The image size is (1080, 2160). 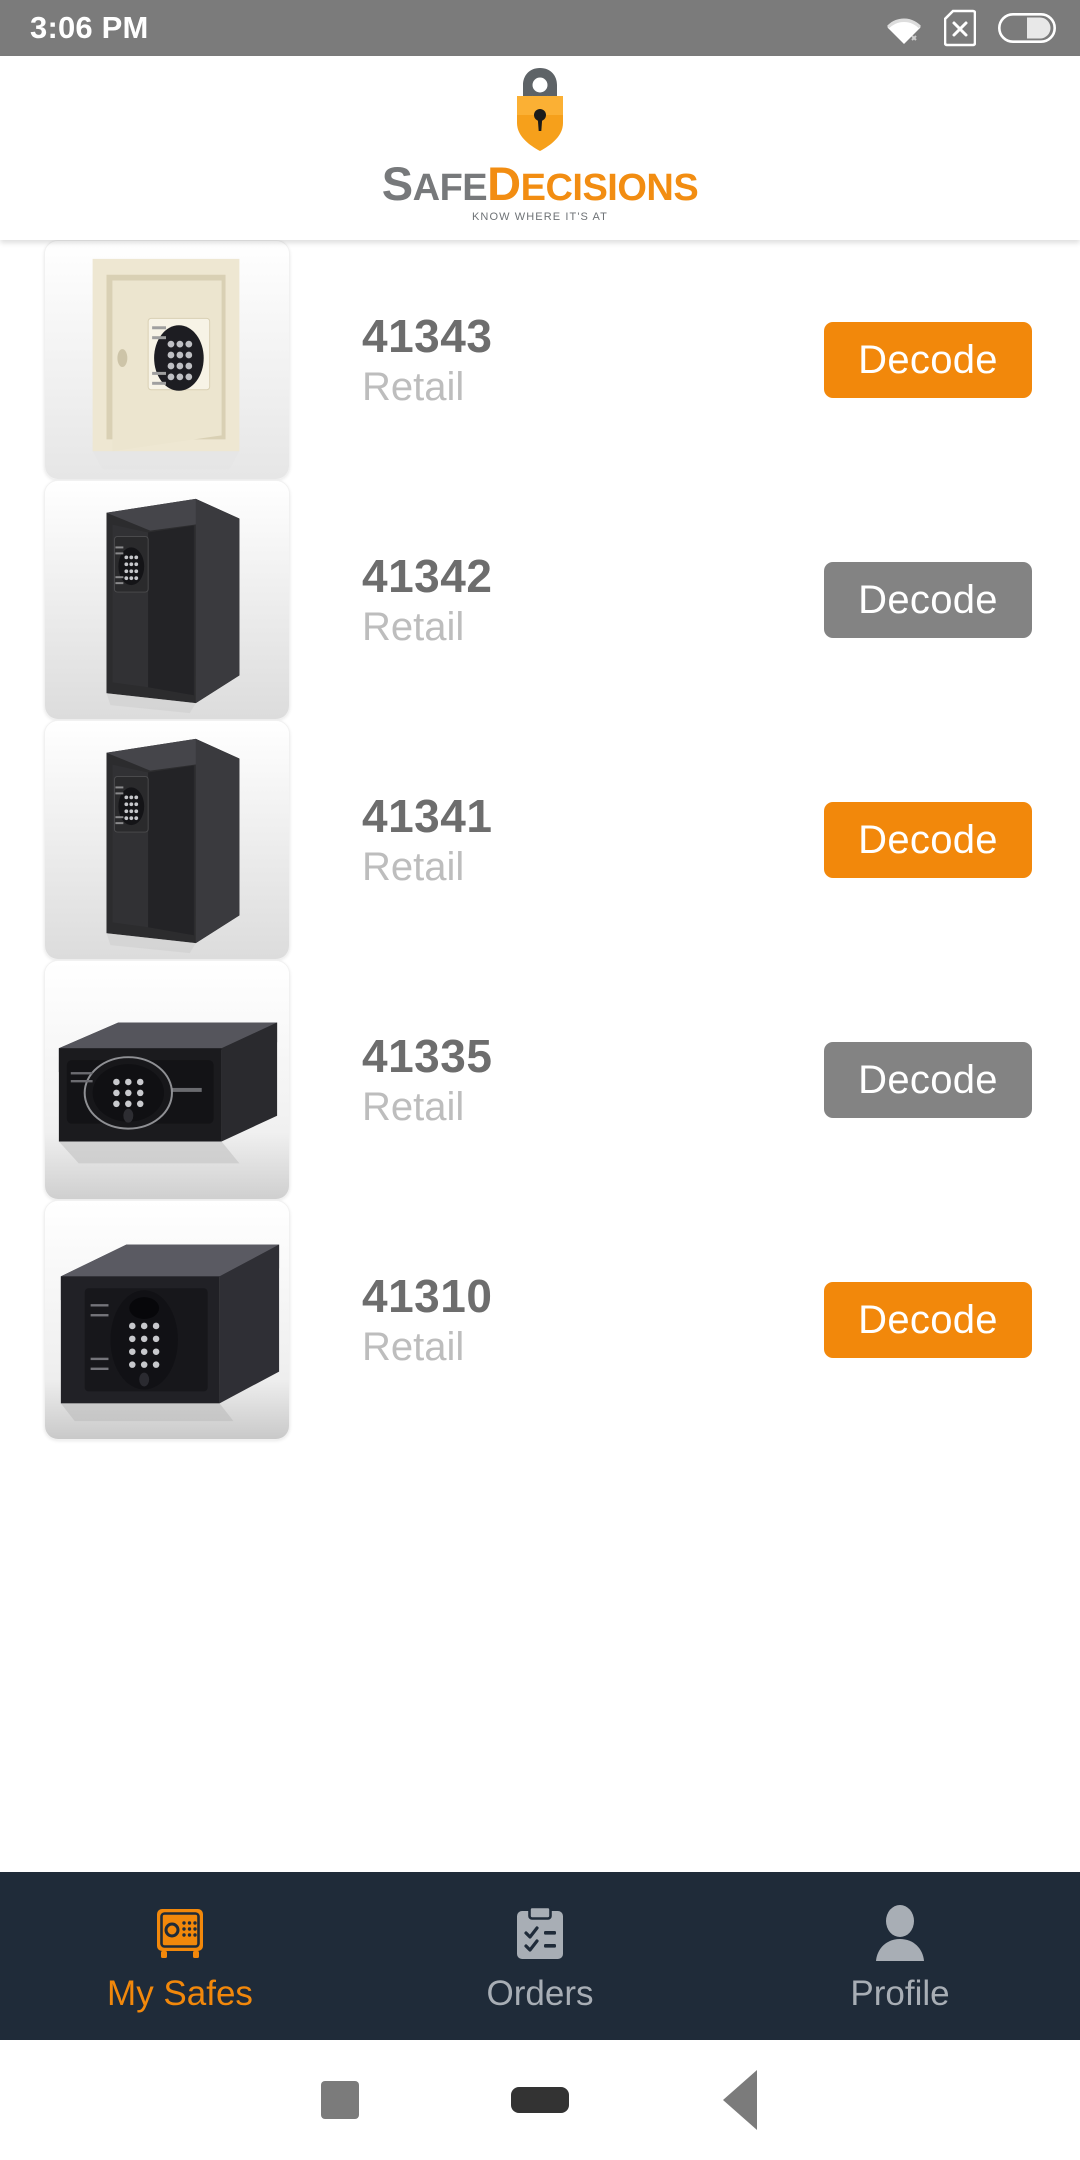 I want to click on list-item: 41335 Retail Decode, so click(x=540, y=1080).